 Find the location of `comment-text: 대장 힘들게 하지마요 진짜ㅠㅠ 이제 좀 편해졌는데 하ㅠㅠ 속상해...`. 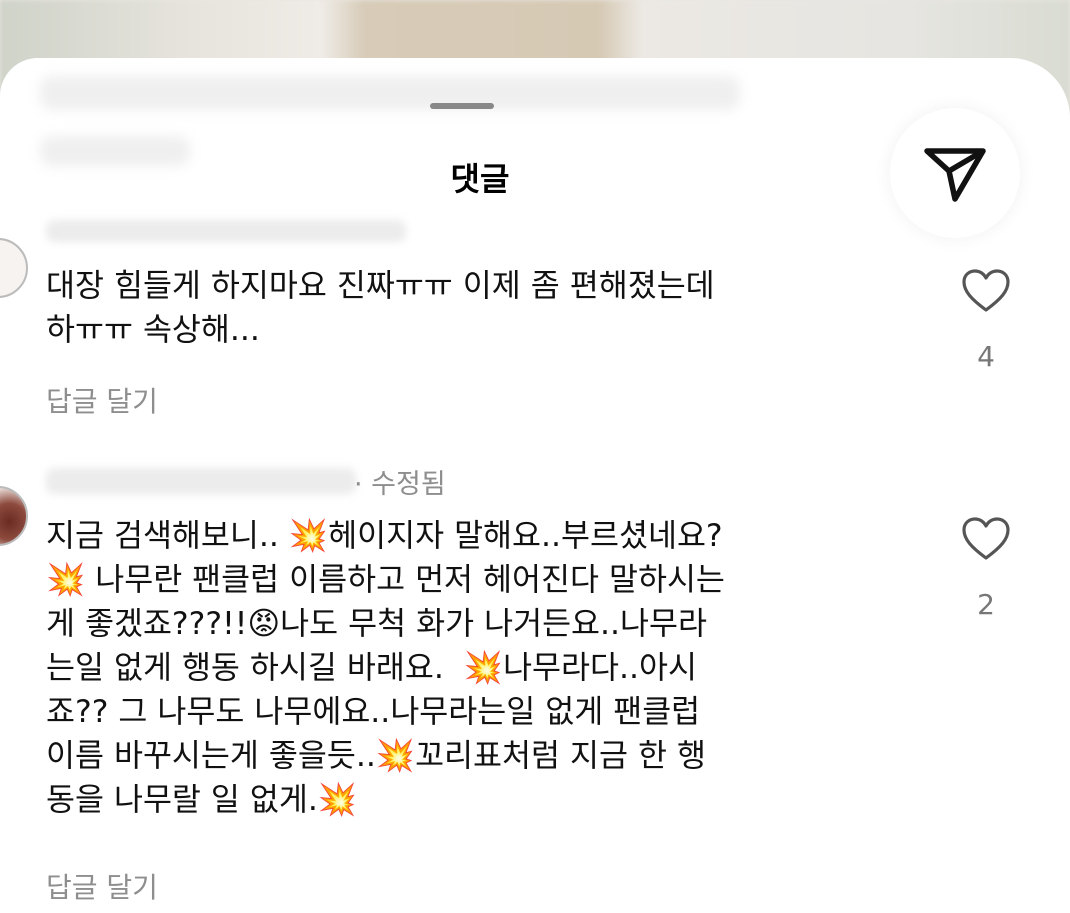

comment-text: 대장 힘들게 하지마요 진짜ㅠㅠ 이제 좀 편해졌는데 하ㅠㅠ 속상해... is located at coordinates (380, 308).